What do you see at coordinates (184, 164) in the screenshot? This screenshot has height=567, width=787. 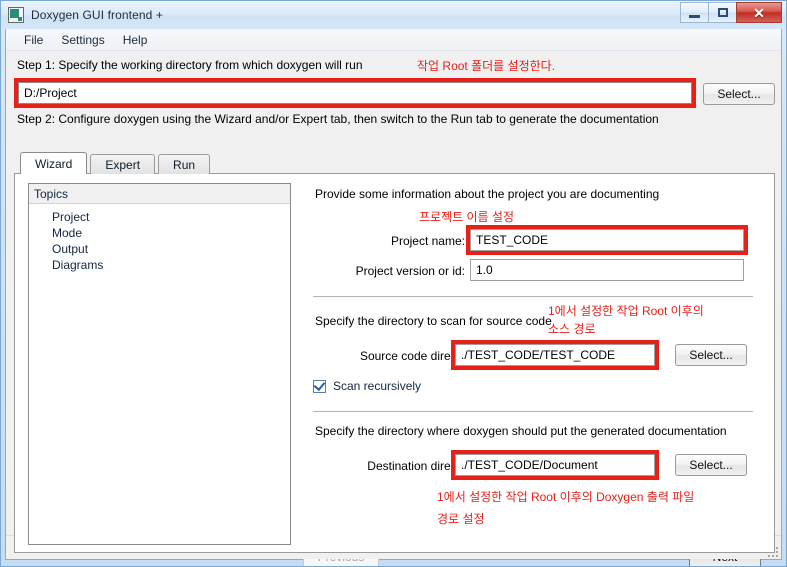 I see `tab-run: Run` at bounding box center [184, 164].